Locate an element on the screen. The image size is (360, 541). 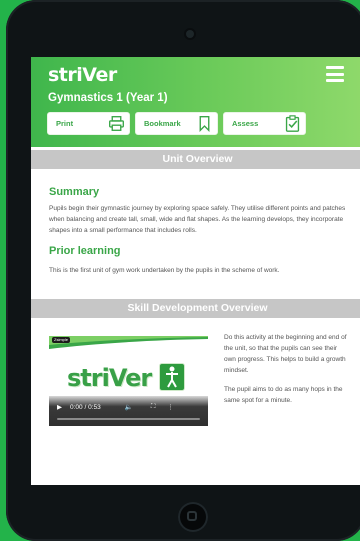
unit-overview-bar: Unit Overview is located at coordinates (195, 159).